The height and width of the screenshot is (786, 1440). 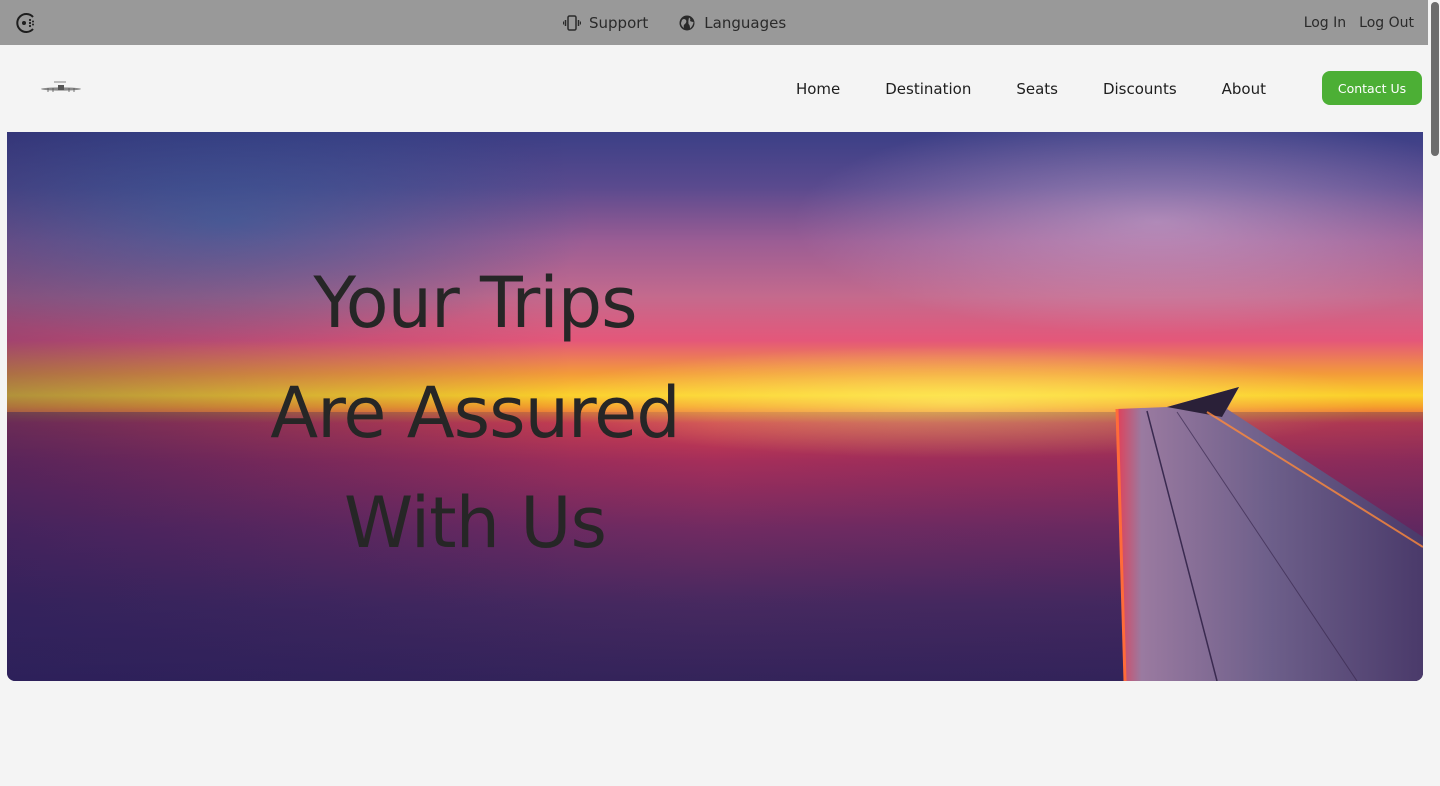 What do you see at coordinates (1244, 89) in the screenshot?
I see `nav-item-about: About` at bounding box center [1244, 89].